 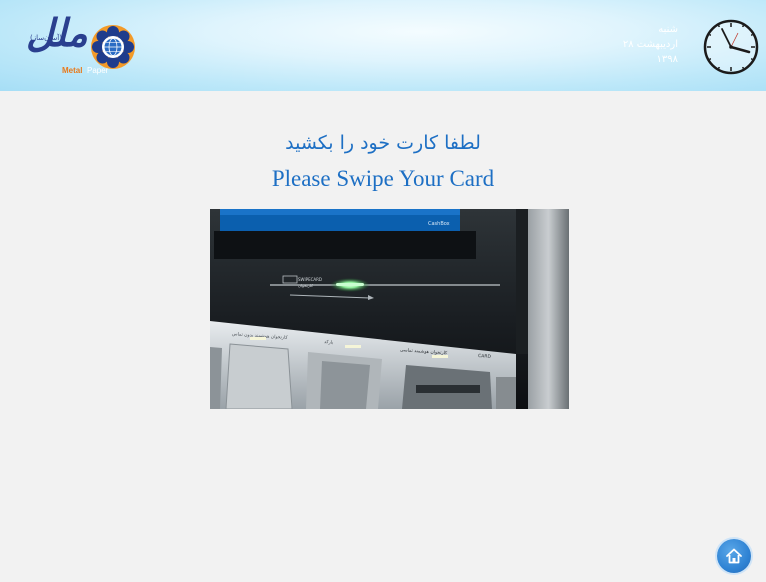 I want to click on svg-text: CARD, so click(x=485, y=356).